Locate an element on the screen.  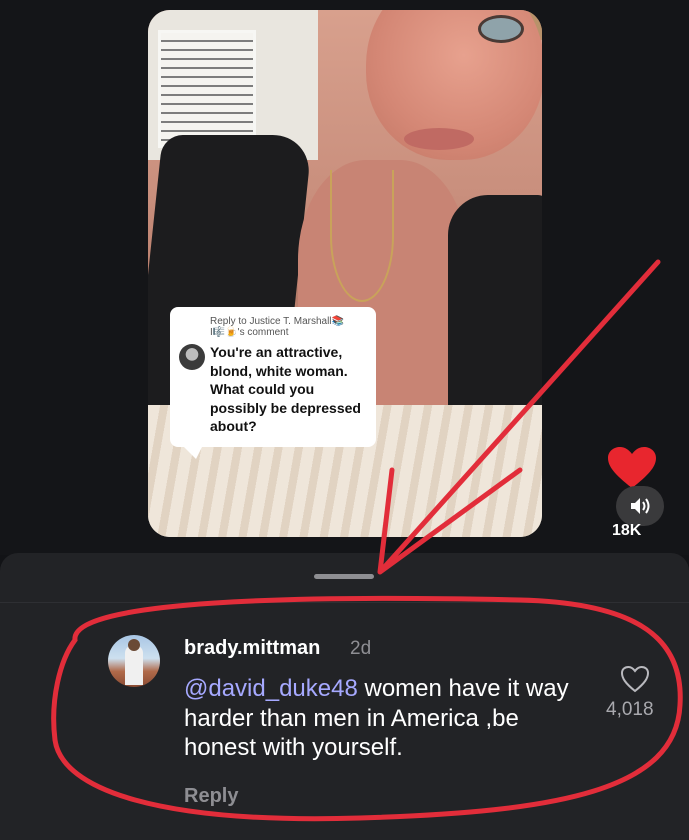
window-shutter is located at coordinates (207, 89).